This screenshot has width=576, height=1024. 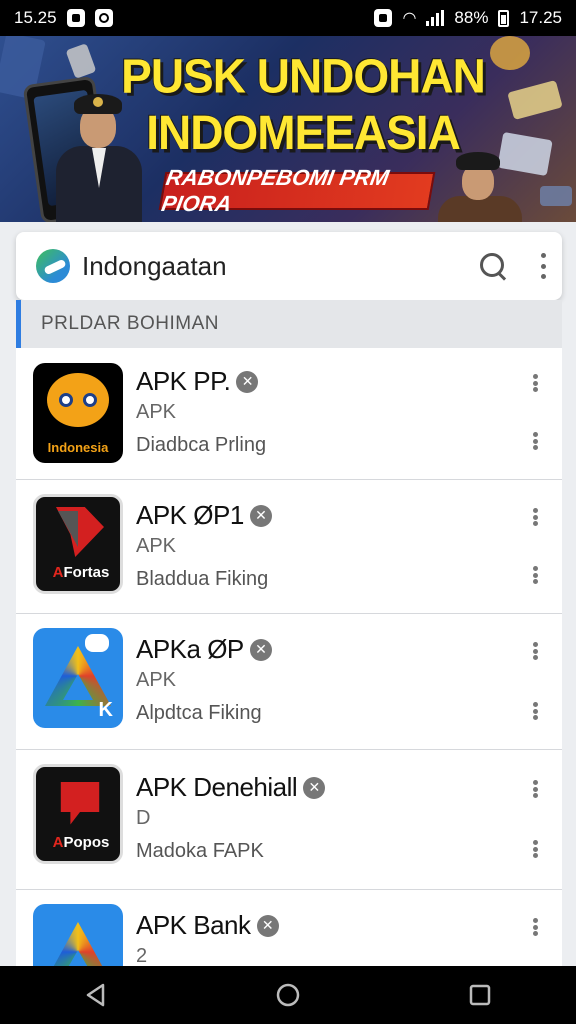 I want to click on list-item: K APKa ØP ✕ APK Alpdtca Fiking, so click(x=289, y=682).